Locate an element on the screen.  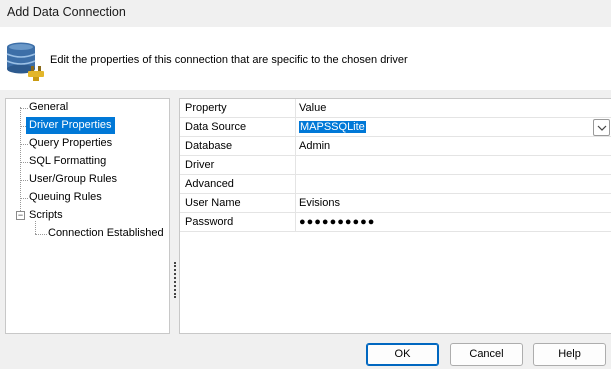
tree-item-label: User/Group Rules is located at coordinates (73, 179).